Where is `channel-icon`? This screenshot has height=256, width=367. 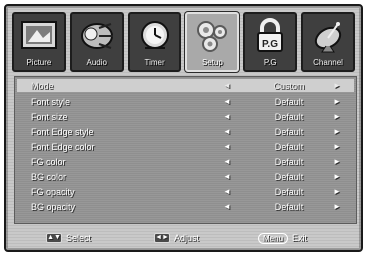
channel-icon is located at coordinates (328, 37).